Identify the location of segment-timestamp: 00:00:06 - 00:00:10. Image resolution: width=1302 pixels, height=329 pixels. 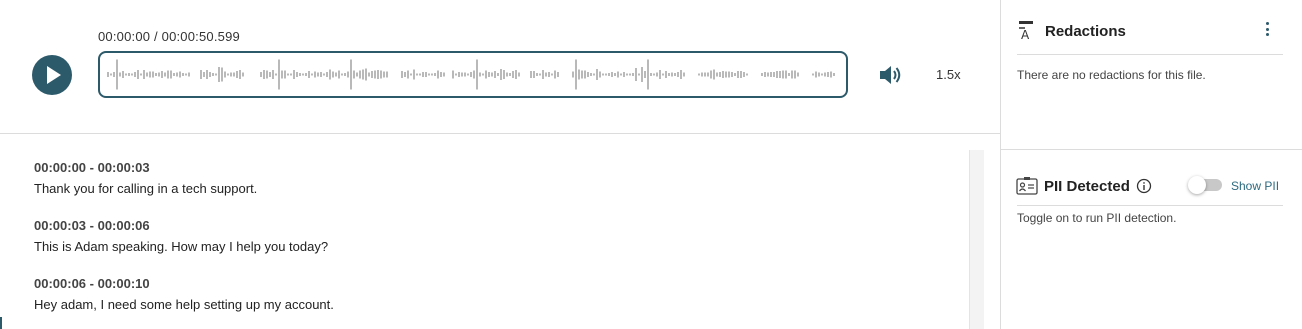
(92, 283).